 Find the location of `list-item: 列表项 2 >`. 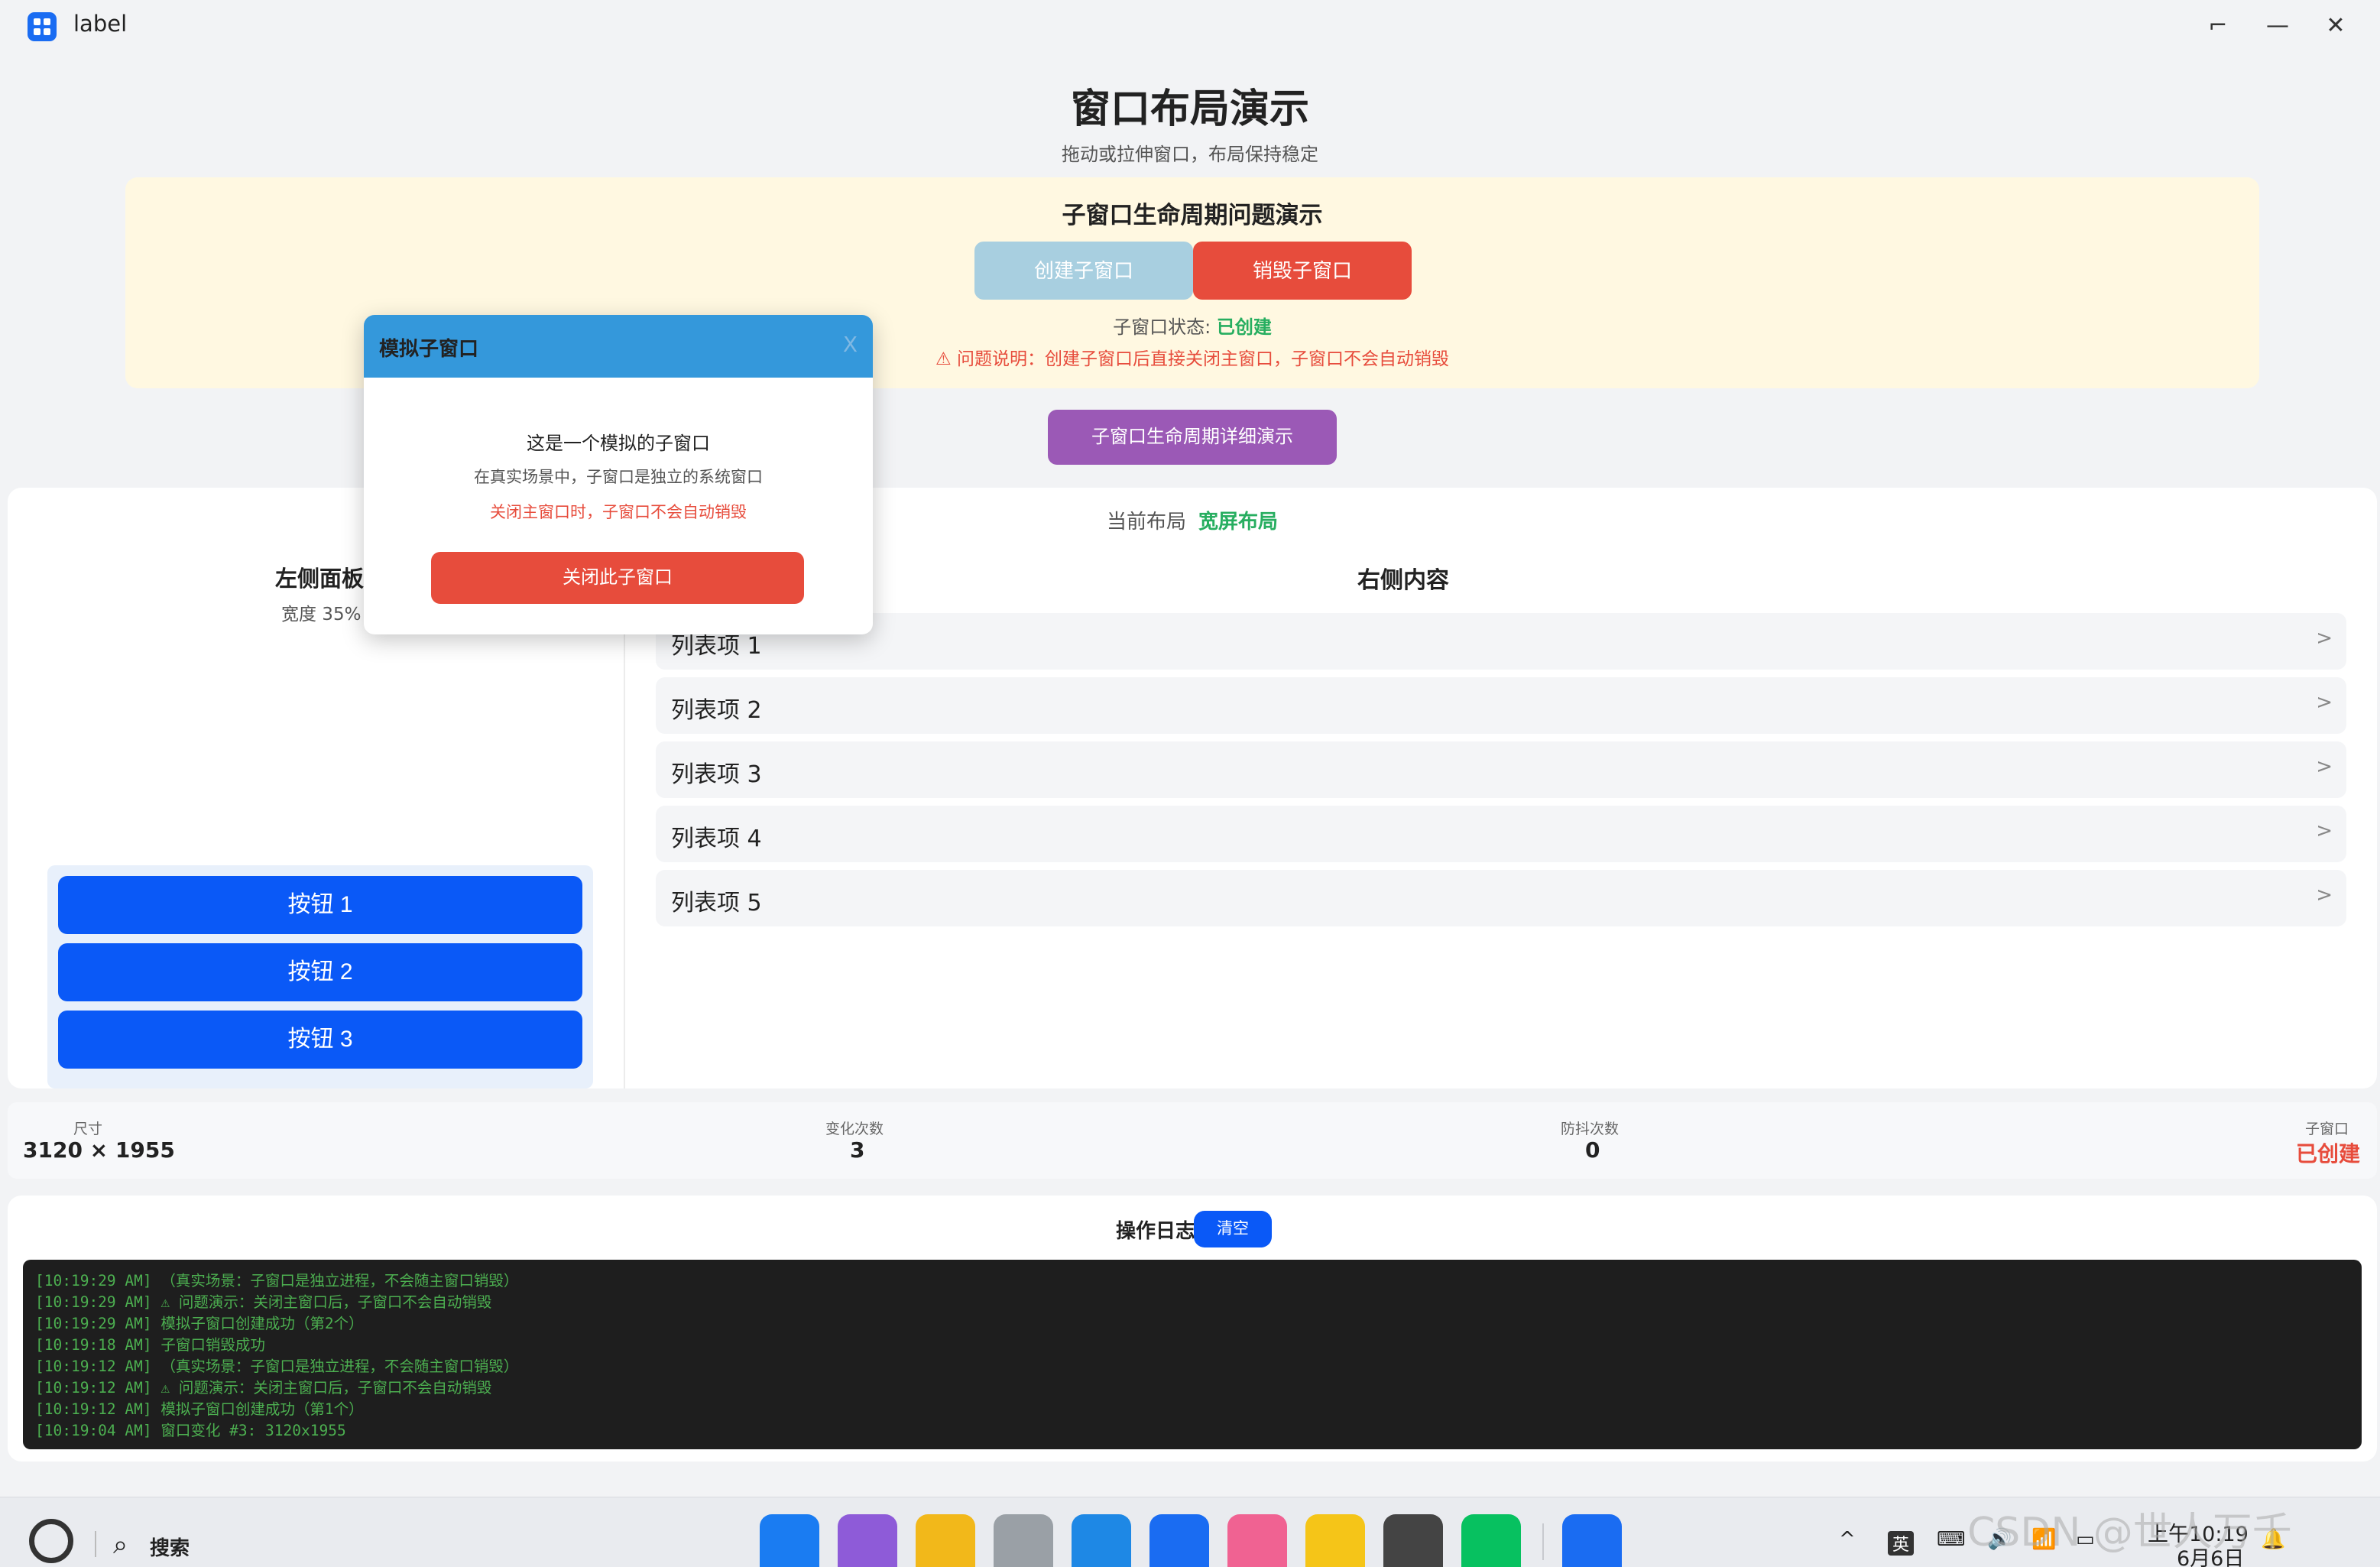

list-item: 列表项 2 > is located at coordinates (1501, 705).